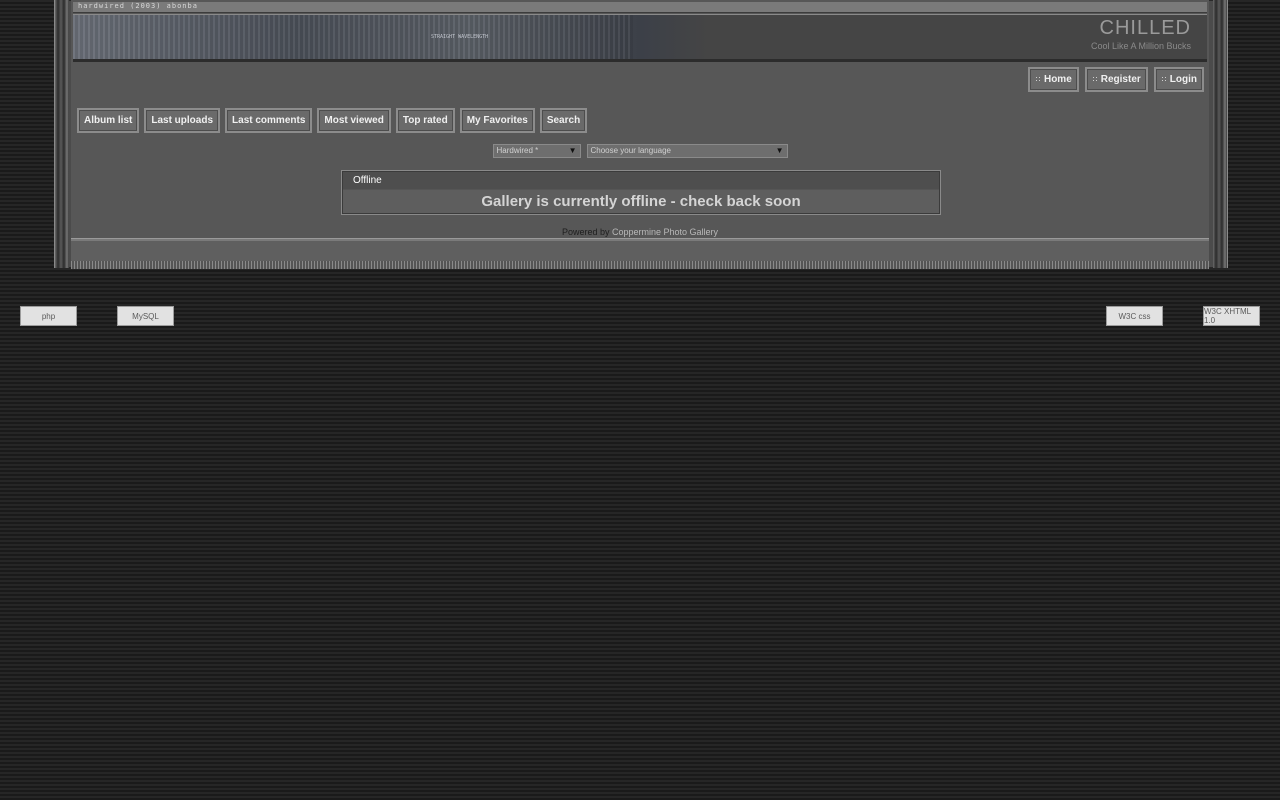 This screenshot has height=800, width=1280. I want to click on top-rated-button: Top rated, so click(425, 120).